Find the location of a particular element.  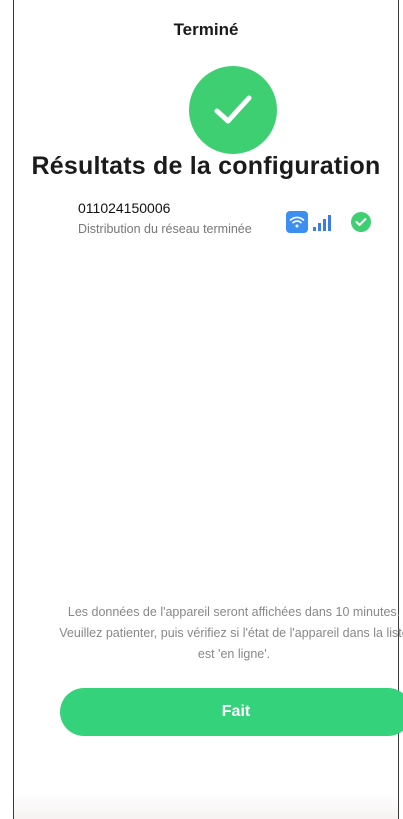

wifi-icon is located at coordinates (297, 222).